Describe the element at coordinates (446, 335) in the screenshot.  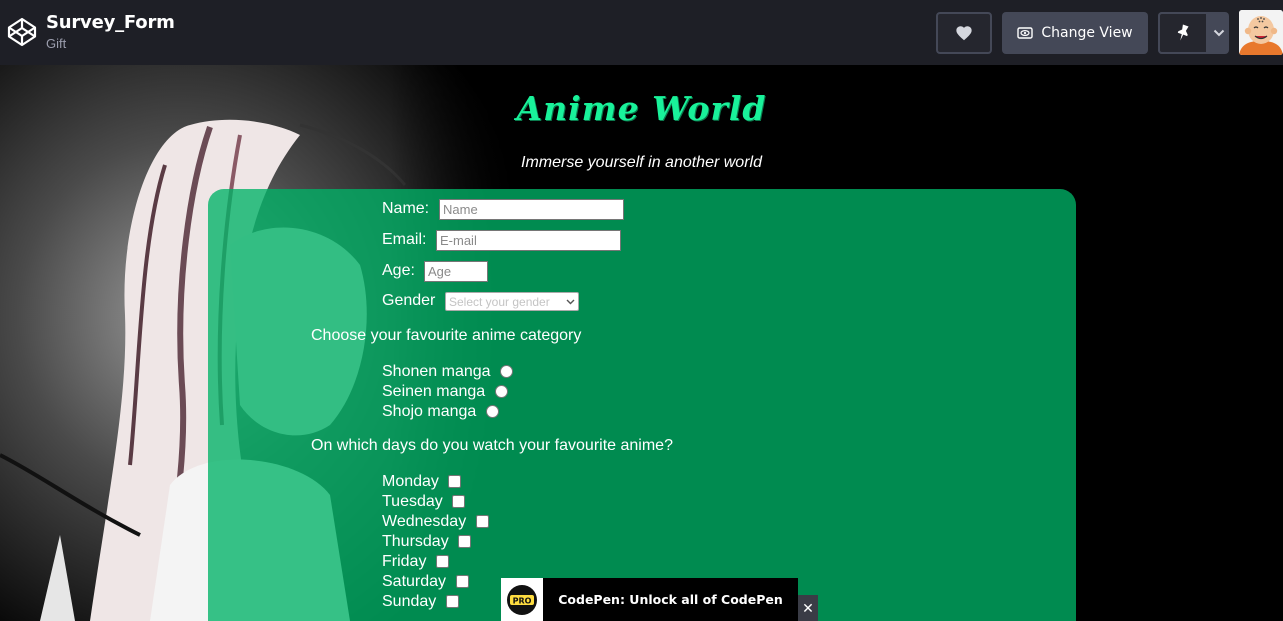
I see `category-question: Choose your favourite anime category` at that location.